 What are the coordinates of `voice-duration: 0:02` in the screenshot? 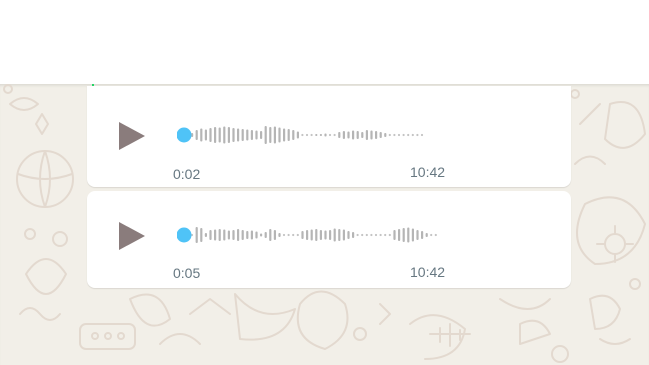 It's located at (187, 174).